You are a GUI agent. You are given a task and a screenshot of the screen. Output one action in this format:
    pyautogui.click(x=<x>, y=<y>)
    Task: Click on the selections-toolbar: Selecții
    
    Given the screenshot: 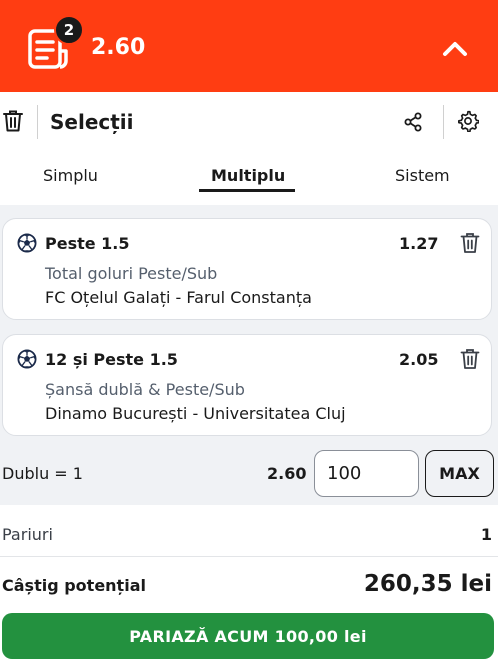 What is the action you would take?
    pyautogui.click(x=249, y=122)
    